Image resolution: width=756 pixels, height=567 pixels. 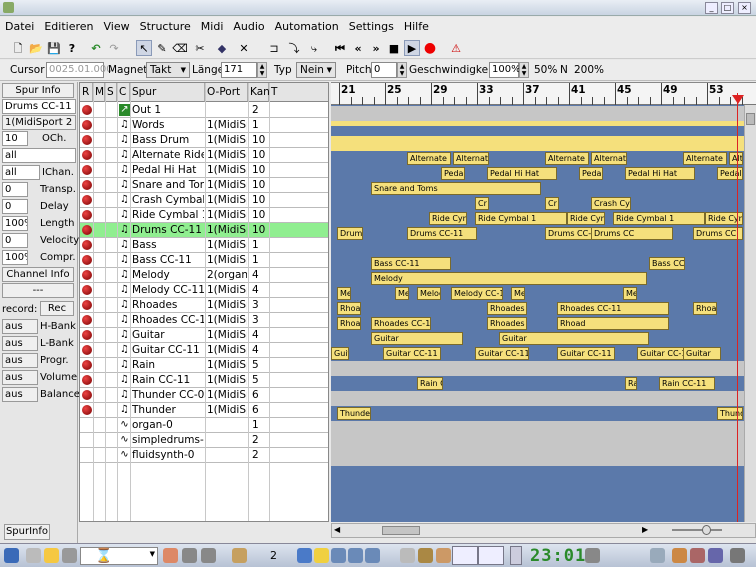 I want to click on velocity-field: 0, so click(x=15, y=240).